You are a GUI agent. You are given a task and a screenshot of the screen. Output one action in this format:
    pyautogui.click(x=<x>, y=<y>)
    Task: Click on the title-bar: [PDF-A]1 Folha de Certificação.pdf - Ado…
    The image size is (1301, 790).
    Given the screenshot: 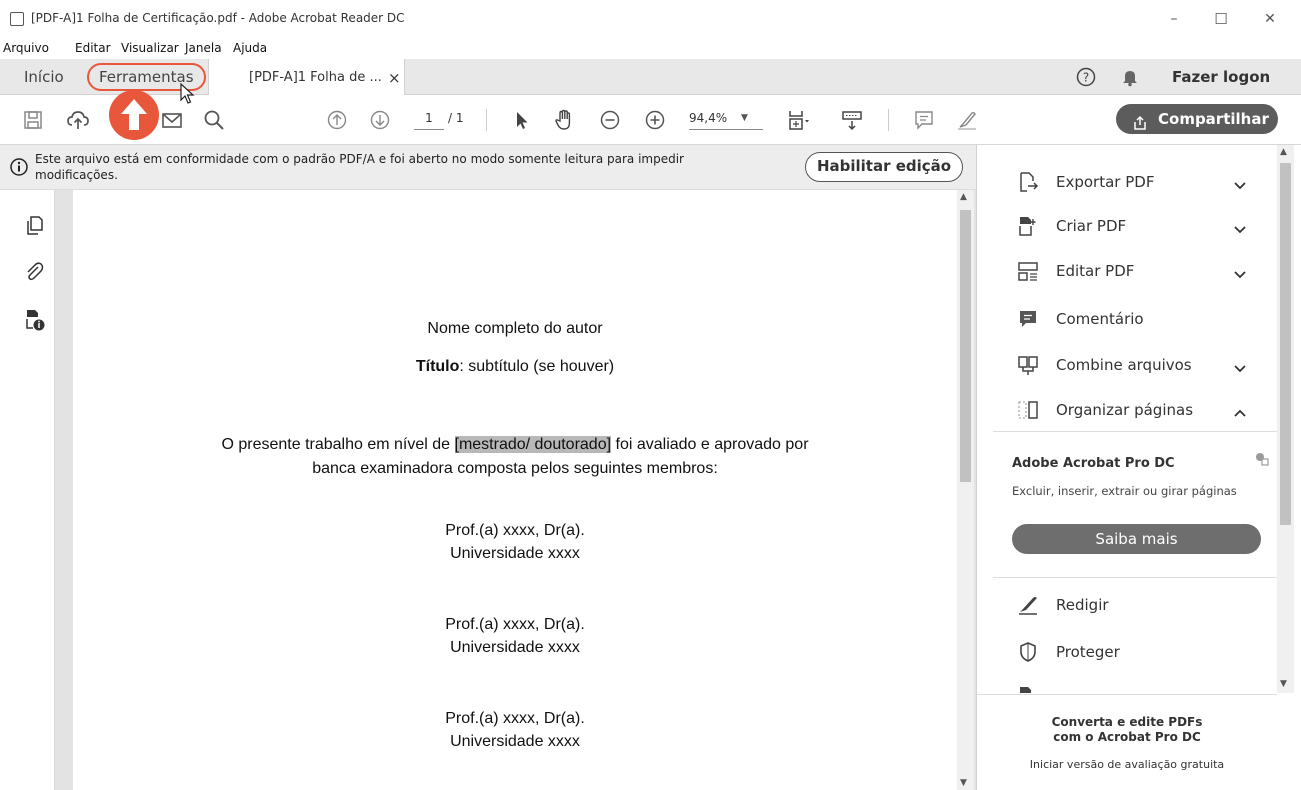 What is the action you would take?
    pyautogui.click(x=650, y=19)
    